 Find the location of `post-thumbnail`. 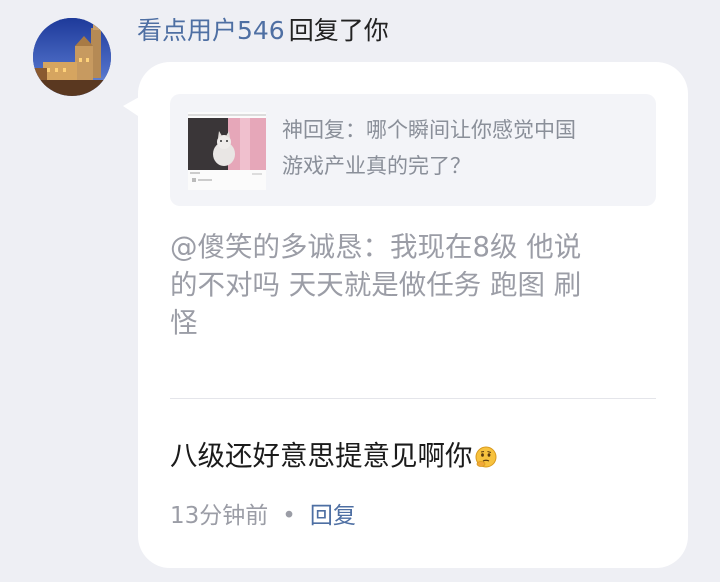

post-thumbnail is located at coordinates (227, 151).